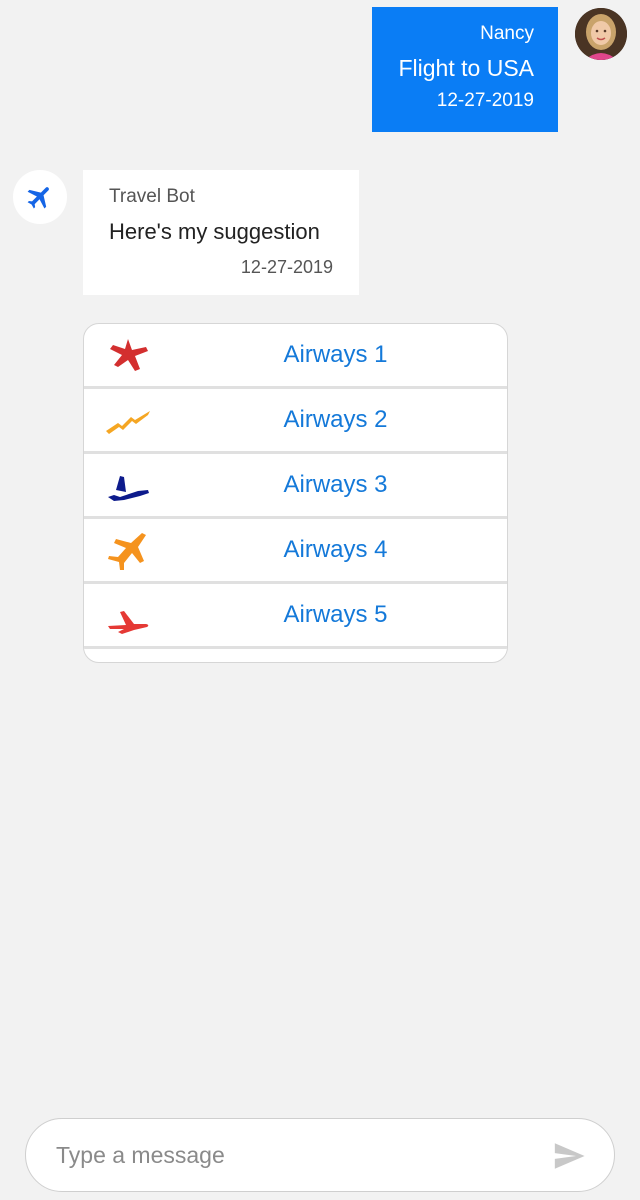 This screenshot has height=1200, width=640. I want to click on user-message-time: 12-27-2019, so click(485, 100).